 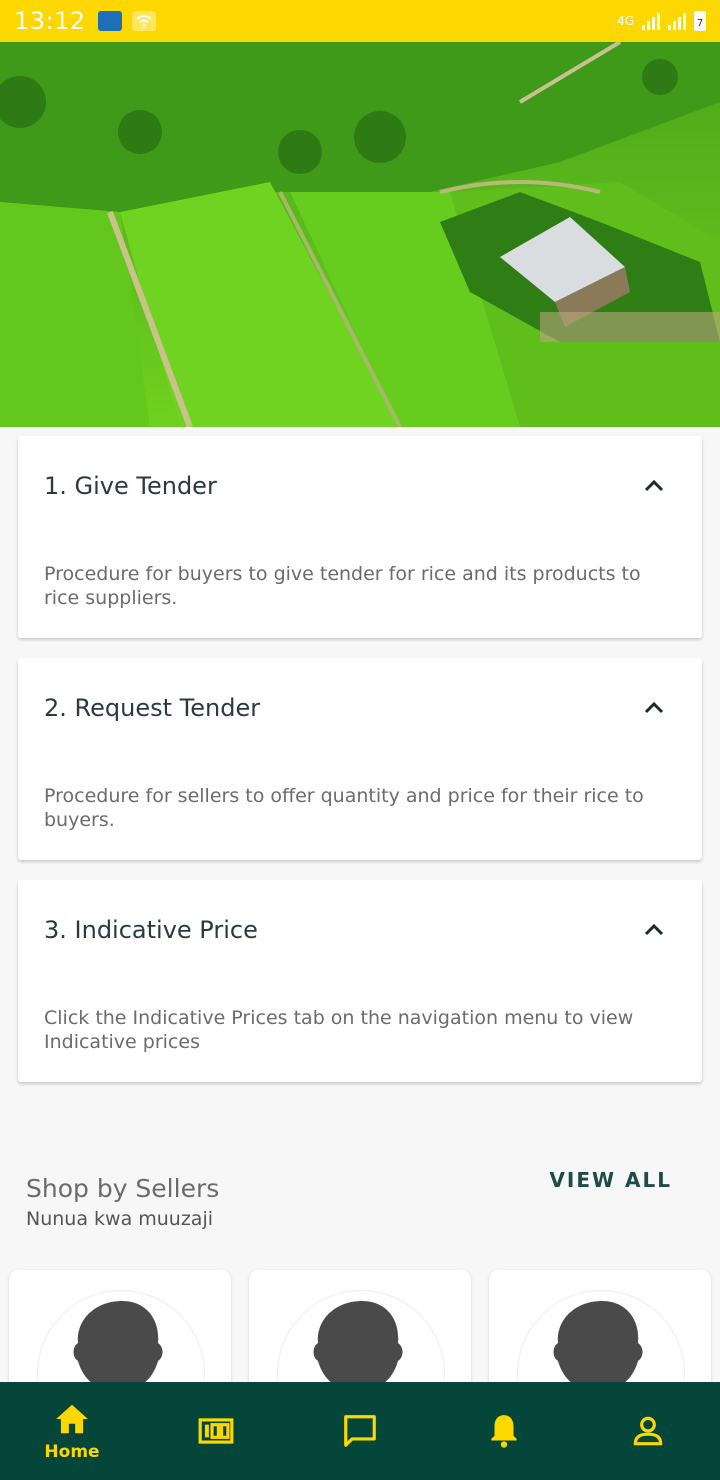 I want to click on price-icon, so click(x=216, y=1431).